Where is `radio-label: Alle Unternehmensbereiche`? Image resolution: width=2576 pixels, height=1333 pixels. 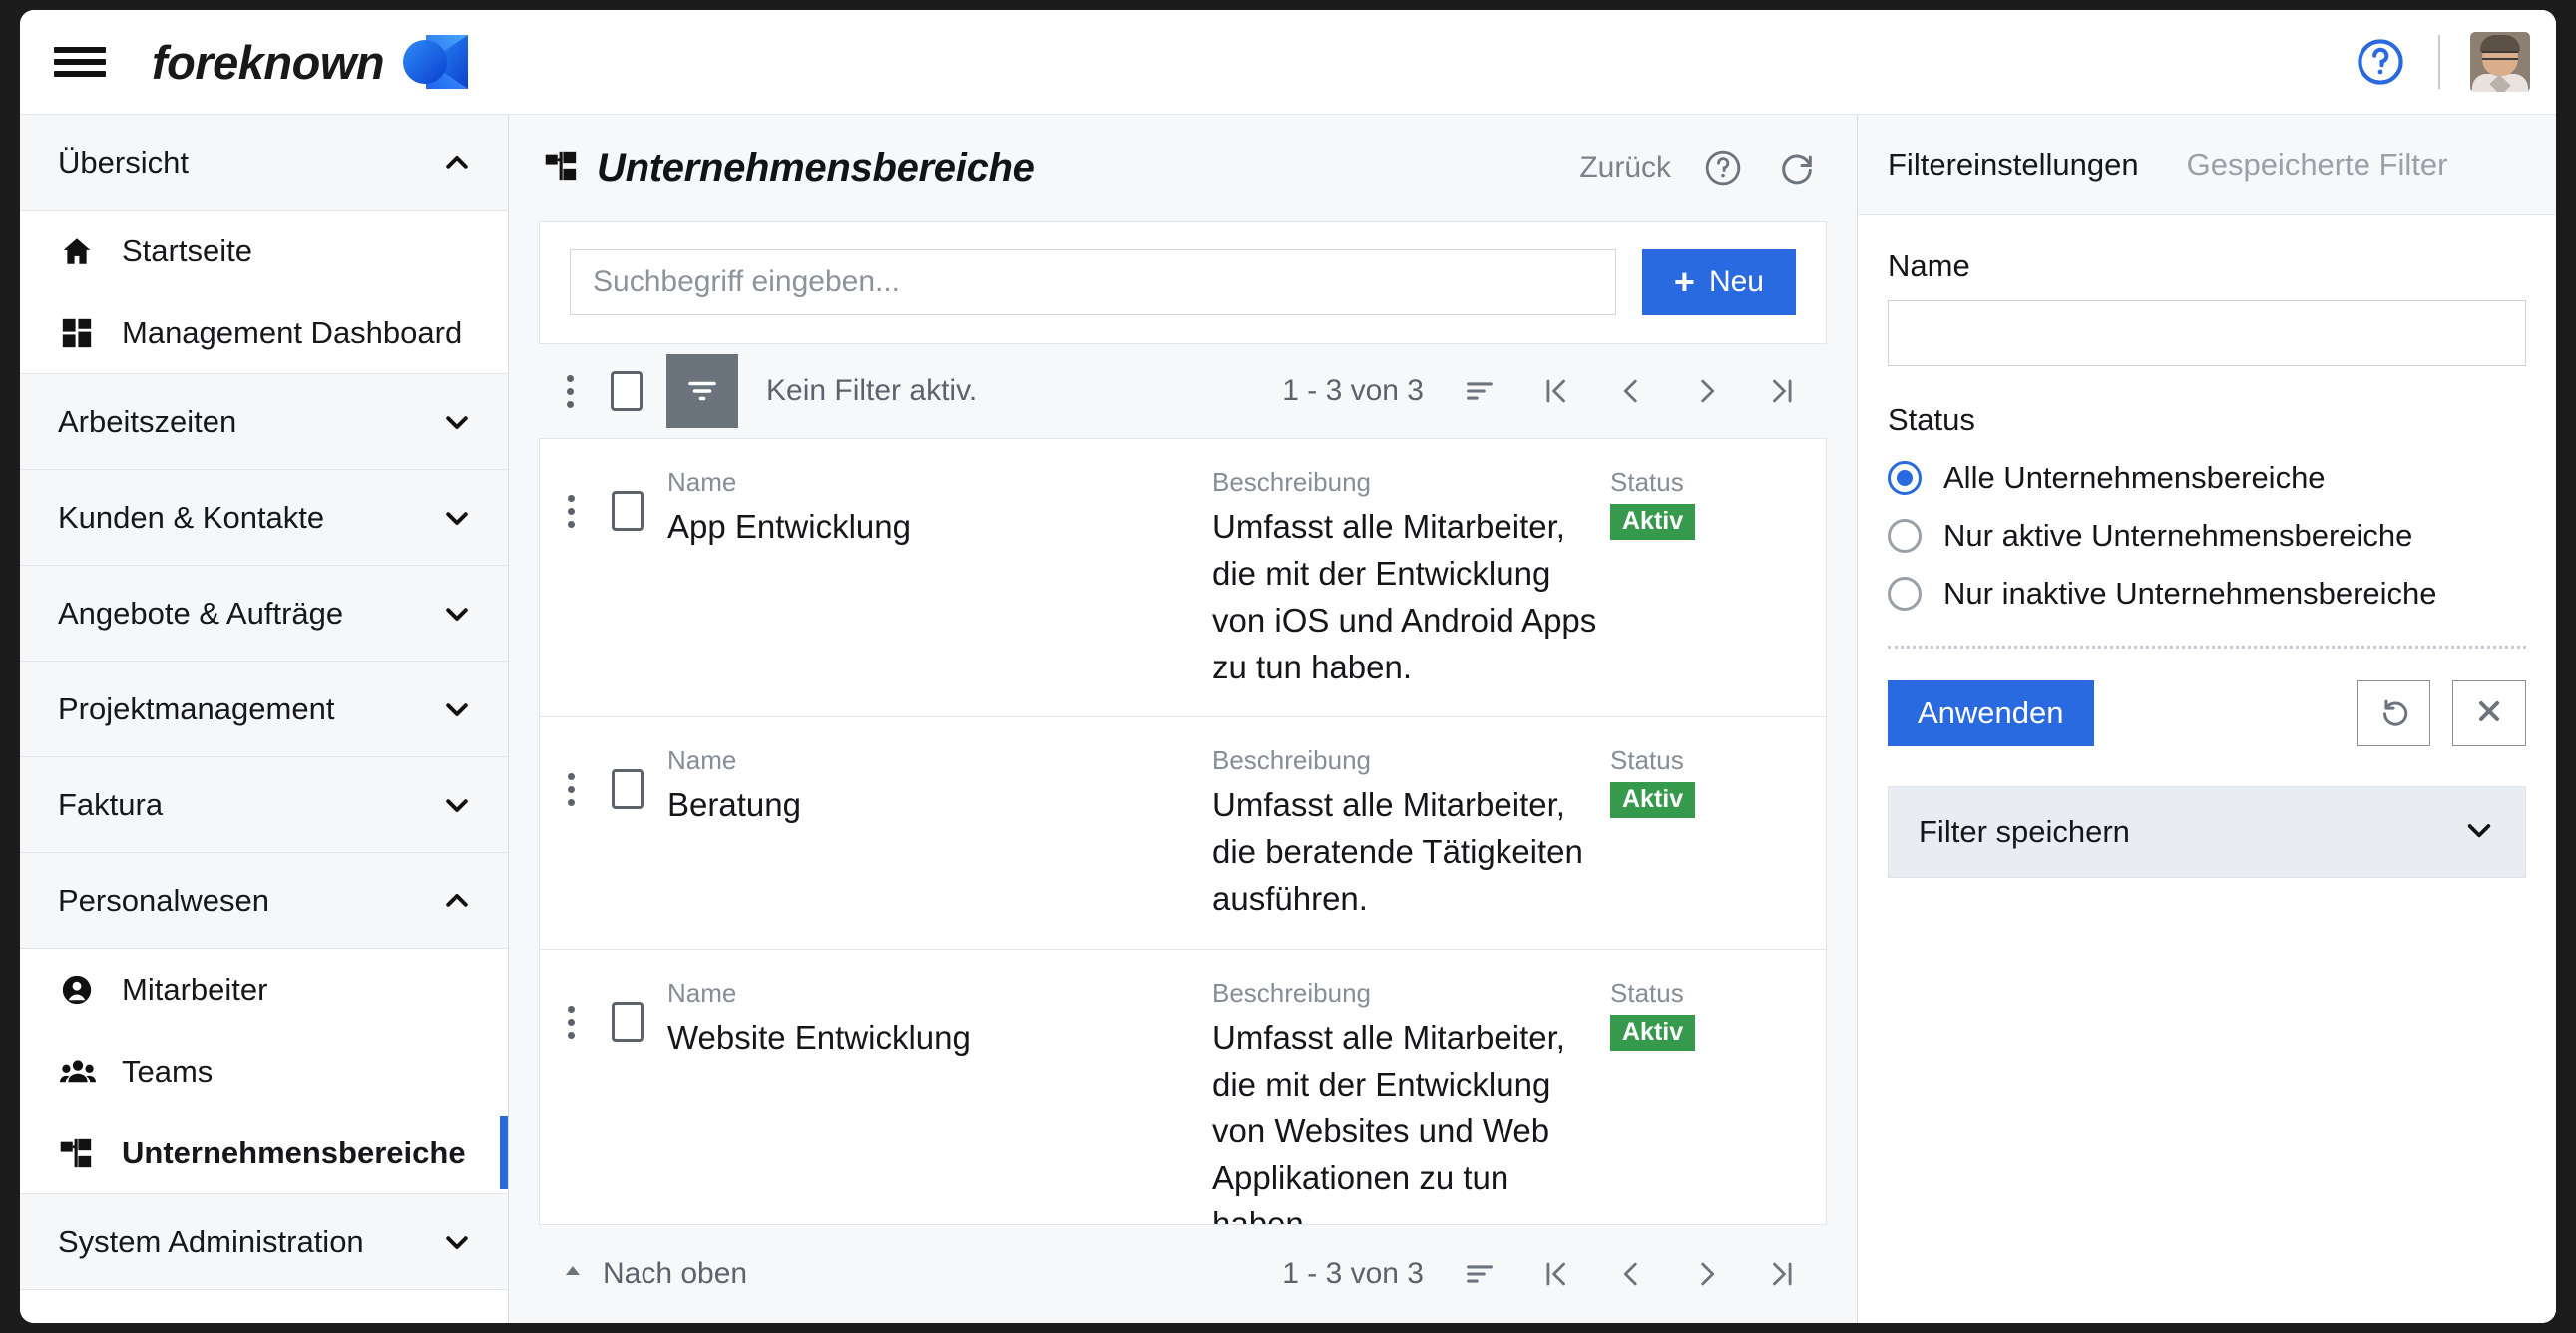
radio-label: Alle Unternehmensbereiche is located at coordinates (2134, 477).